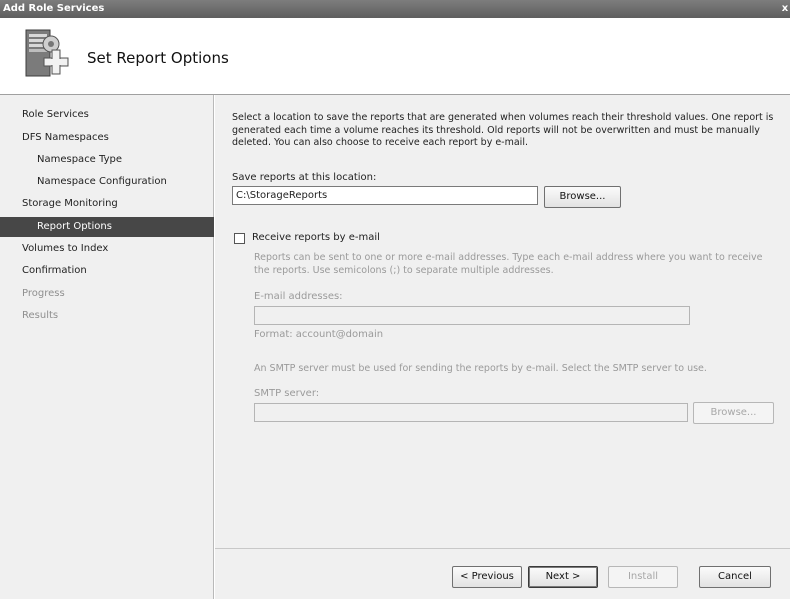  Describe the element at coordinates (319, 334) in the screenshot. I see `email-format-hint: Format: account@domain` at that location.